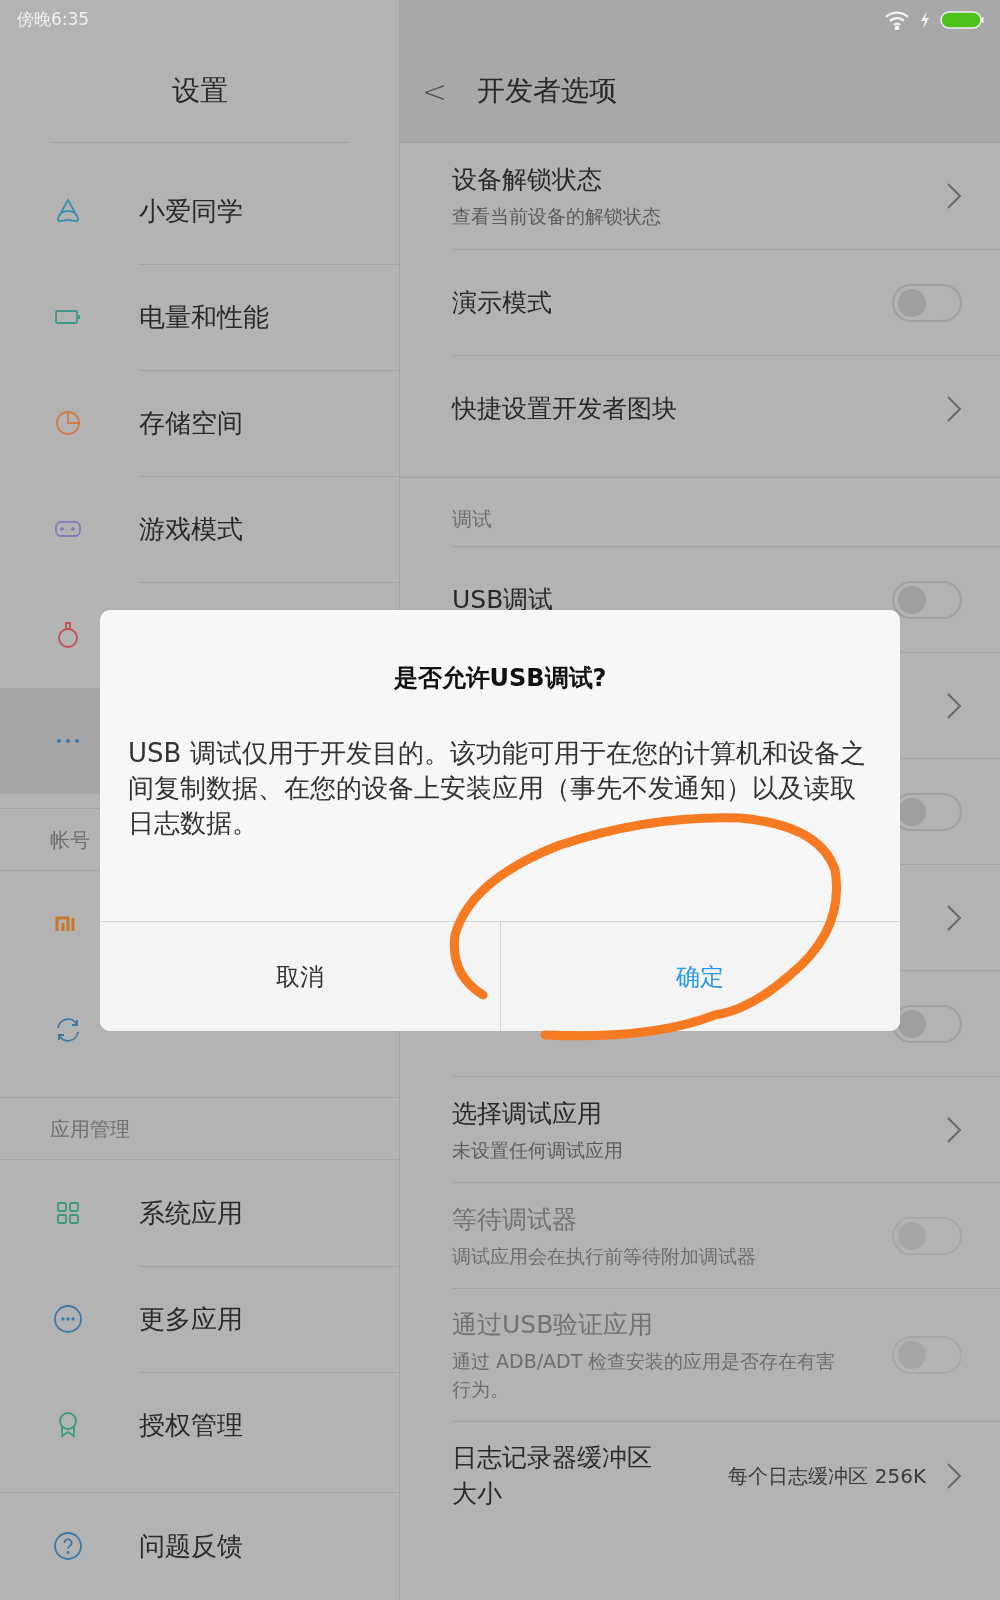  Describe the element at coordinates (553, 1325) in the screenshot. I see `setting-title: 通过USB验证应用` at that location.